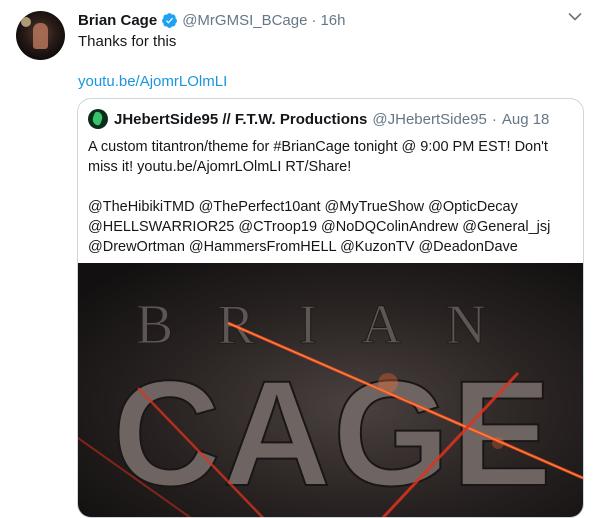 The height and width of the screenshot is (518, 600). What do you see at coordinates (170, 20) in the screenshot?
I see `verified-badge-icon` at bounding box center [170, 20].